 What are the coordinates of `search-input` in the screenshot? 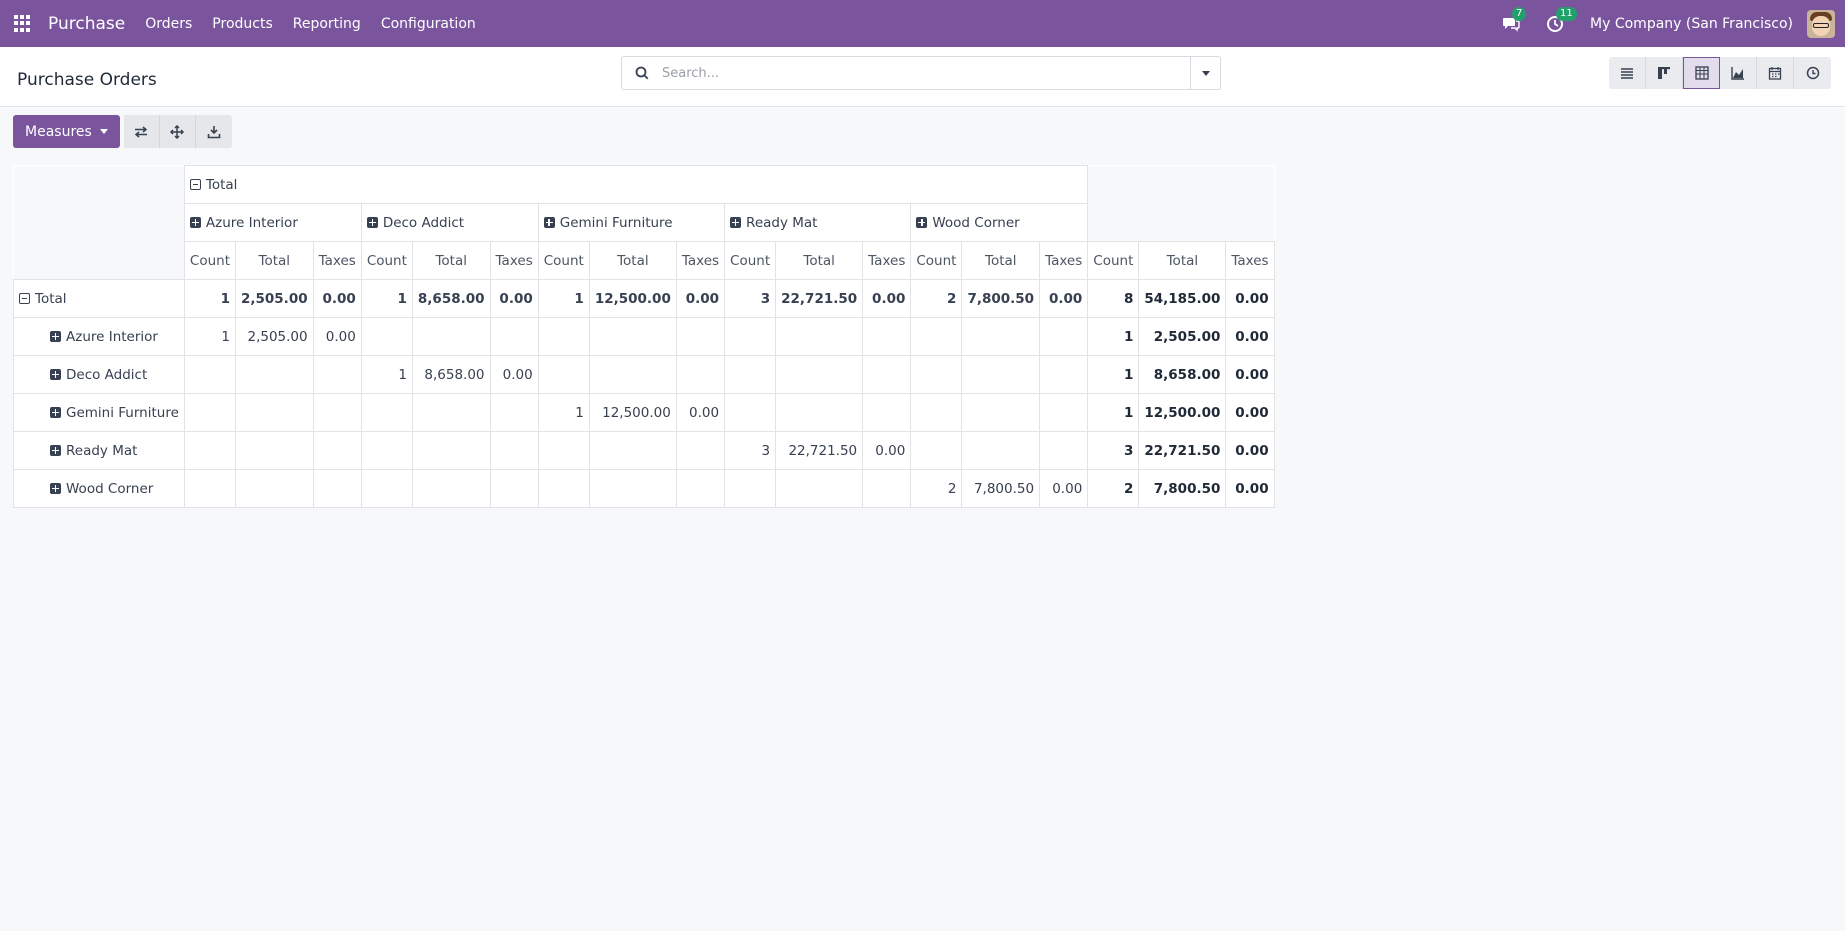 It's located at (926, 73).